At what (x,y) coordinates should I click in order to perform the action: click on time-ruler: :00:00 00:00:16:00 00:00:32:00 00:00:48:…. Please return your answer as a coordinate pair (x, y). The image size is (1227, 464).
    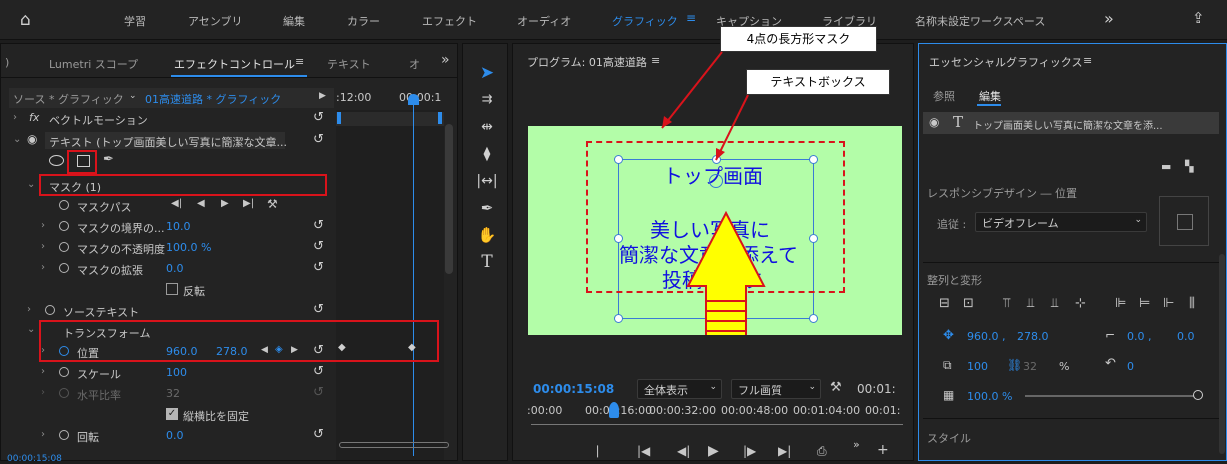
    Looking at the image, I should click on (717, 410).